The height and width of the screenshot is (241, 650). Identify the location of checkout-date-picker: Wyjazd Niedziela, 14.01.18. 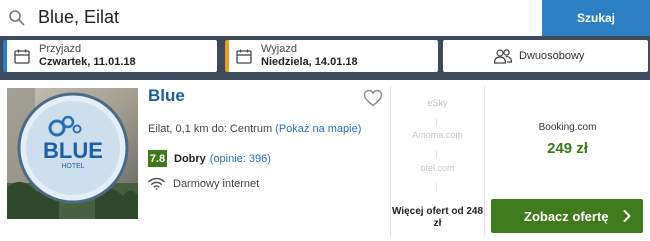
(331, 56).